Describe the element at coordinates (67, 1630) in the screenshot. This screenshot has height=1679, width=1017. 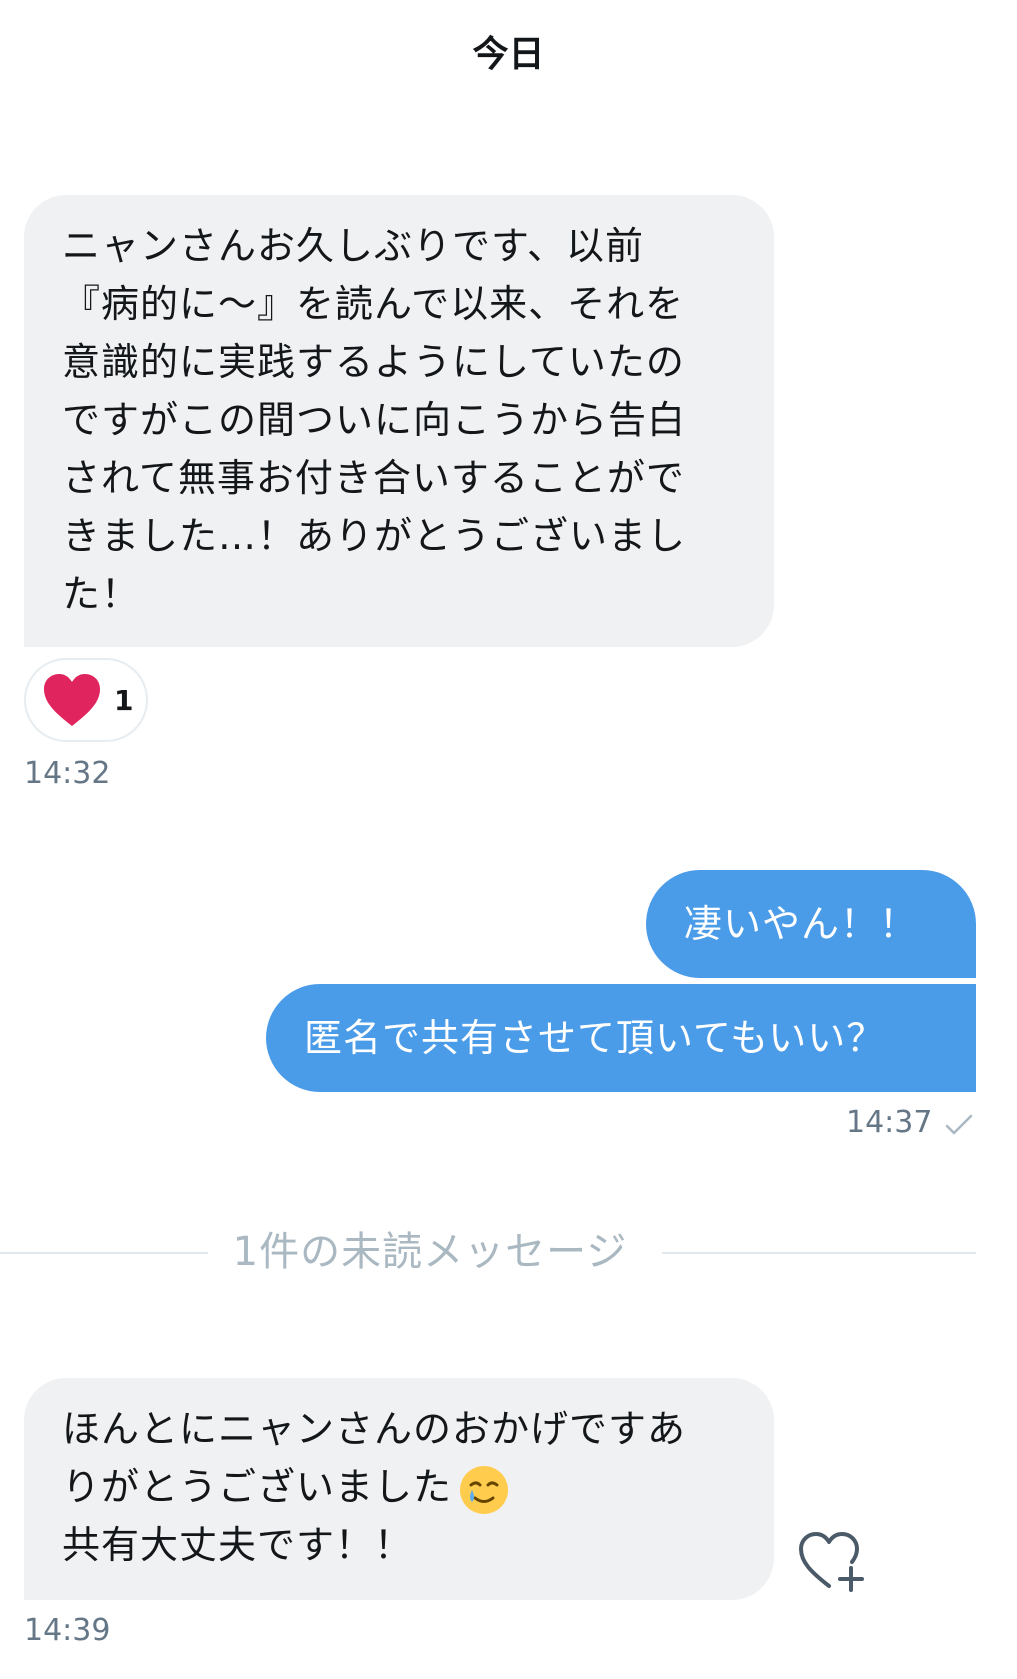
I see `timestamp: 14:39` at that location.